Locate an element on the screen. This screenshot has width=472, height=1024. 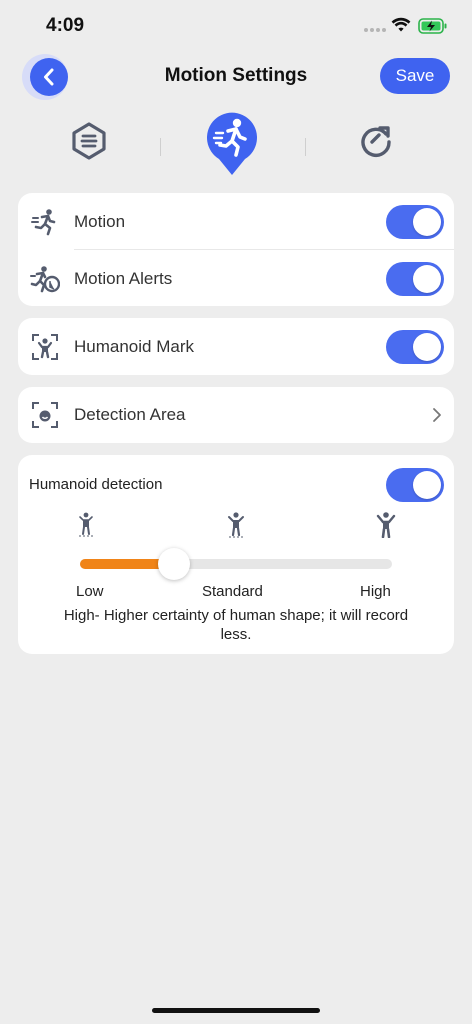
tab-list-mode is located at coordinates (89, 143).